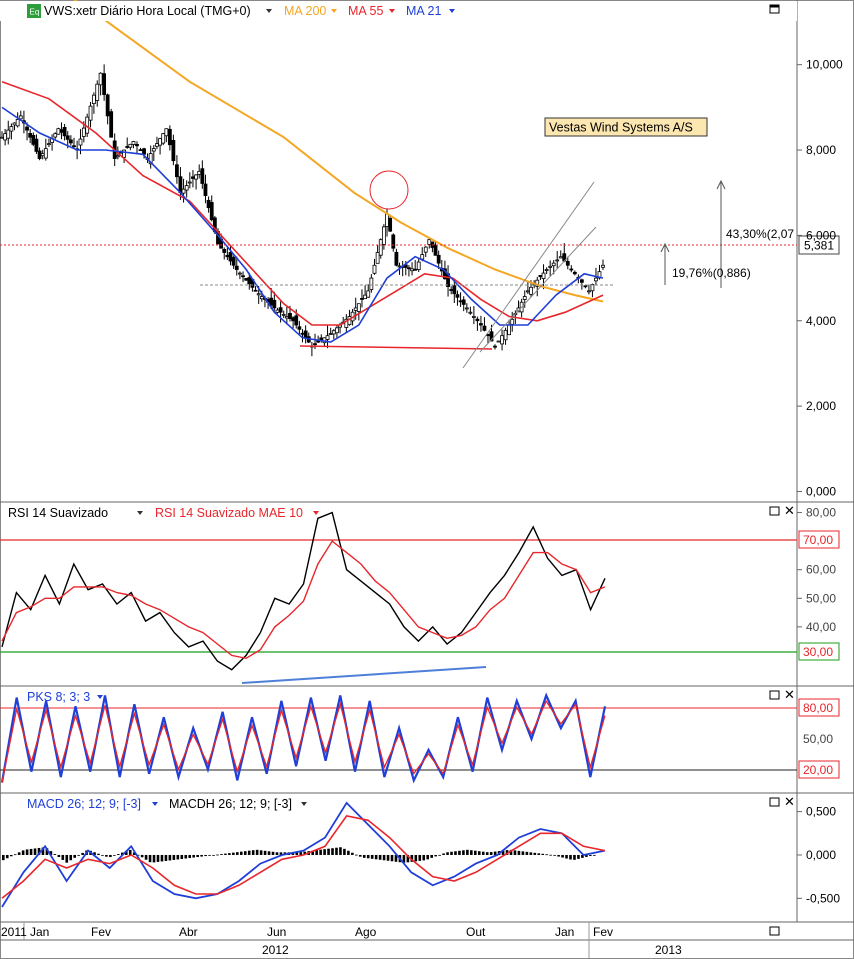 Image resolution: width=854 pixels, height=959 pixels. I want to click on time-label-fev: Fev, so click(101, 932).